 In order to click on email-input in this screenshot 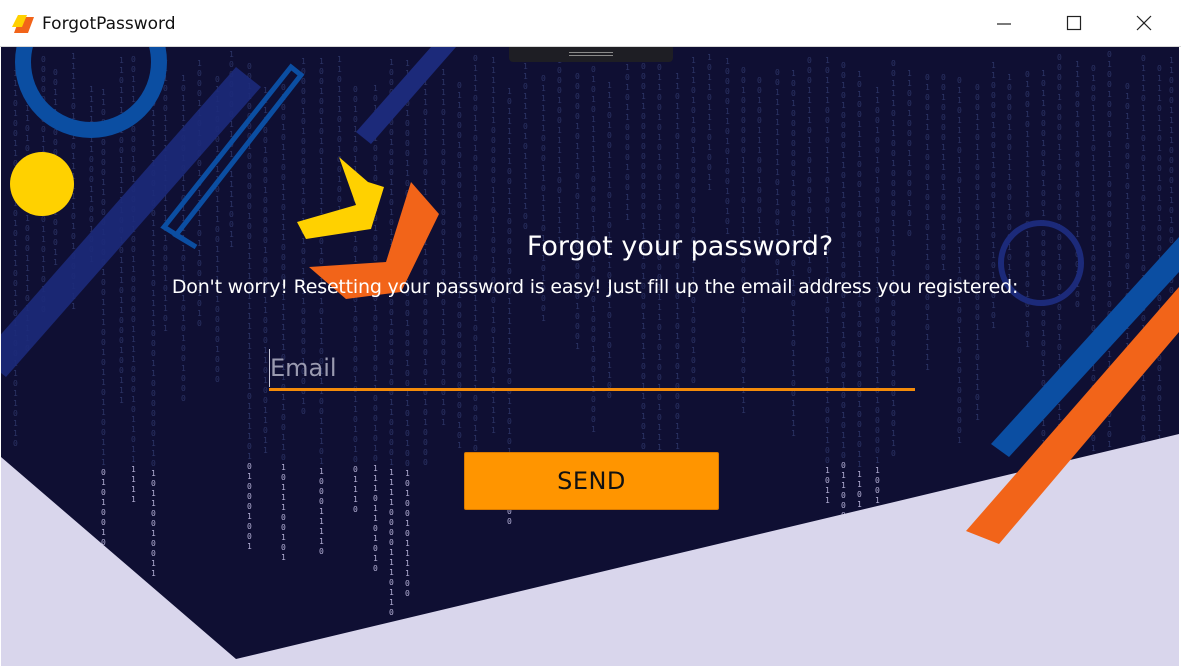, I will do `click(589, 368)`.